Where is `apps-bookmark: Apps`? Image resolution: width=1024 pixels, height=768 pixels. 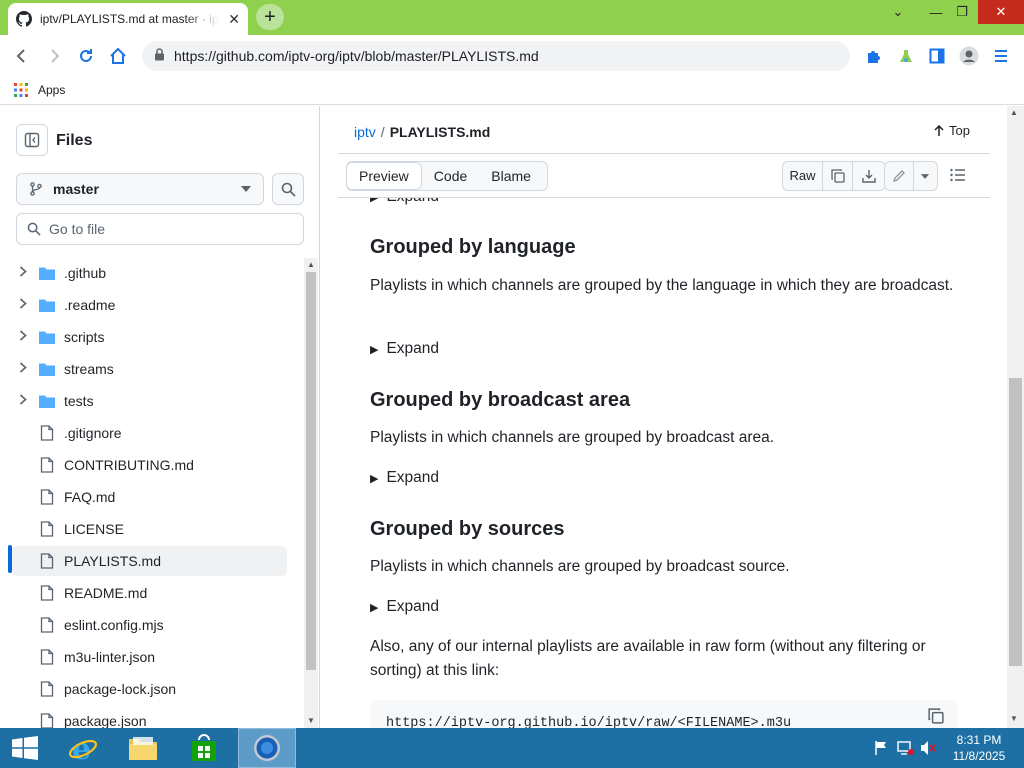 apps-bookmark: Apps is located at coordinates (39, 90).